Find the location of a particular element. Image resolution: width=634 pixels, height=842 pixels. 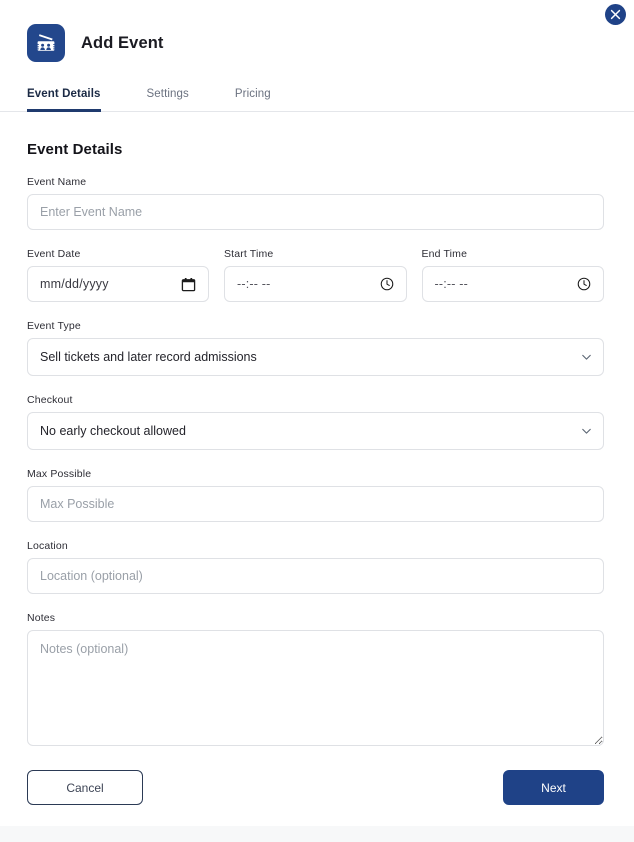

tab-settings: Settings is located at coordinates (168, 100).